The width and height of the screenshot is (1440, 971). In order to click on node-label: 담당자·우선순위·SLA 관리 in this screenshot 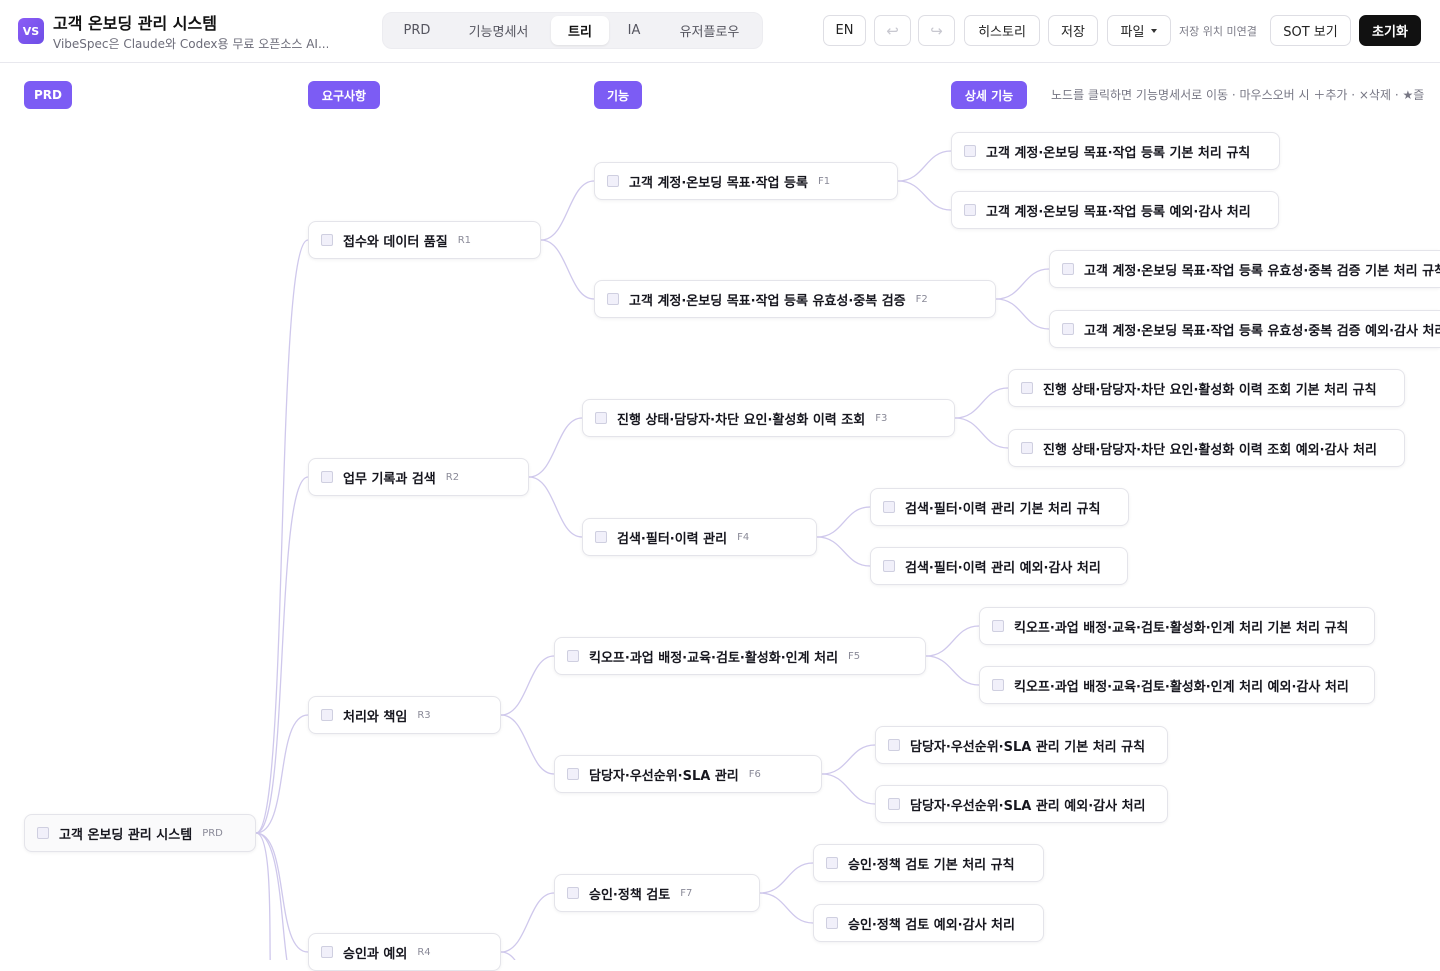, I will do `click(664, 776)`.